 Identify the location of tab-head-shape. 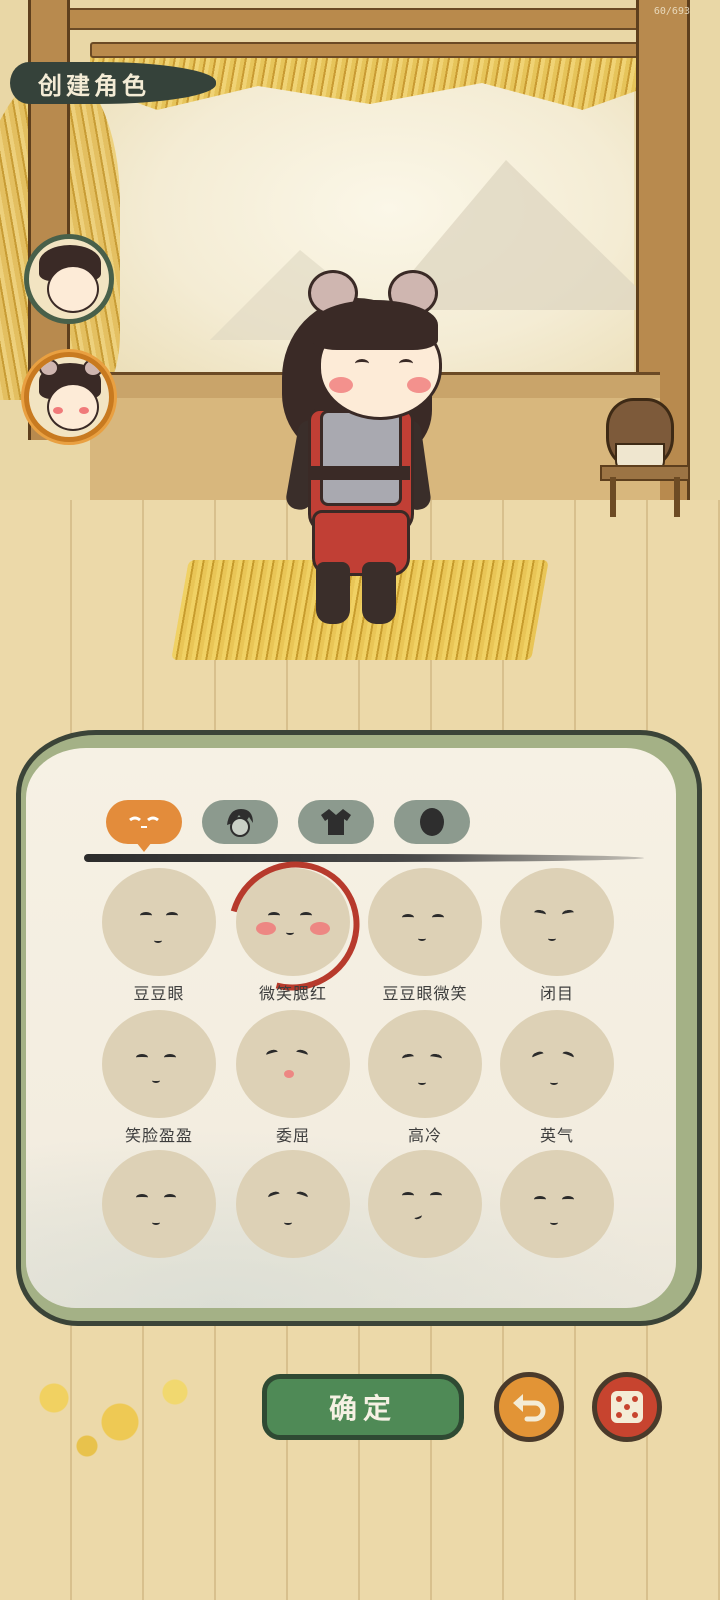
(432, 822).